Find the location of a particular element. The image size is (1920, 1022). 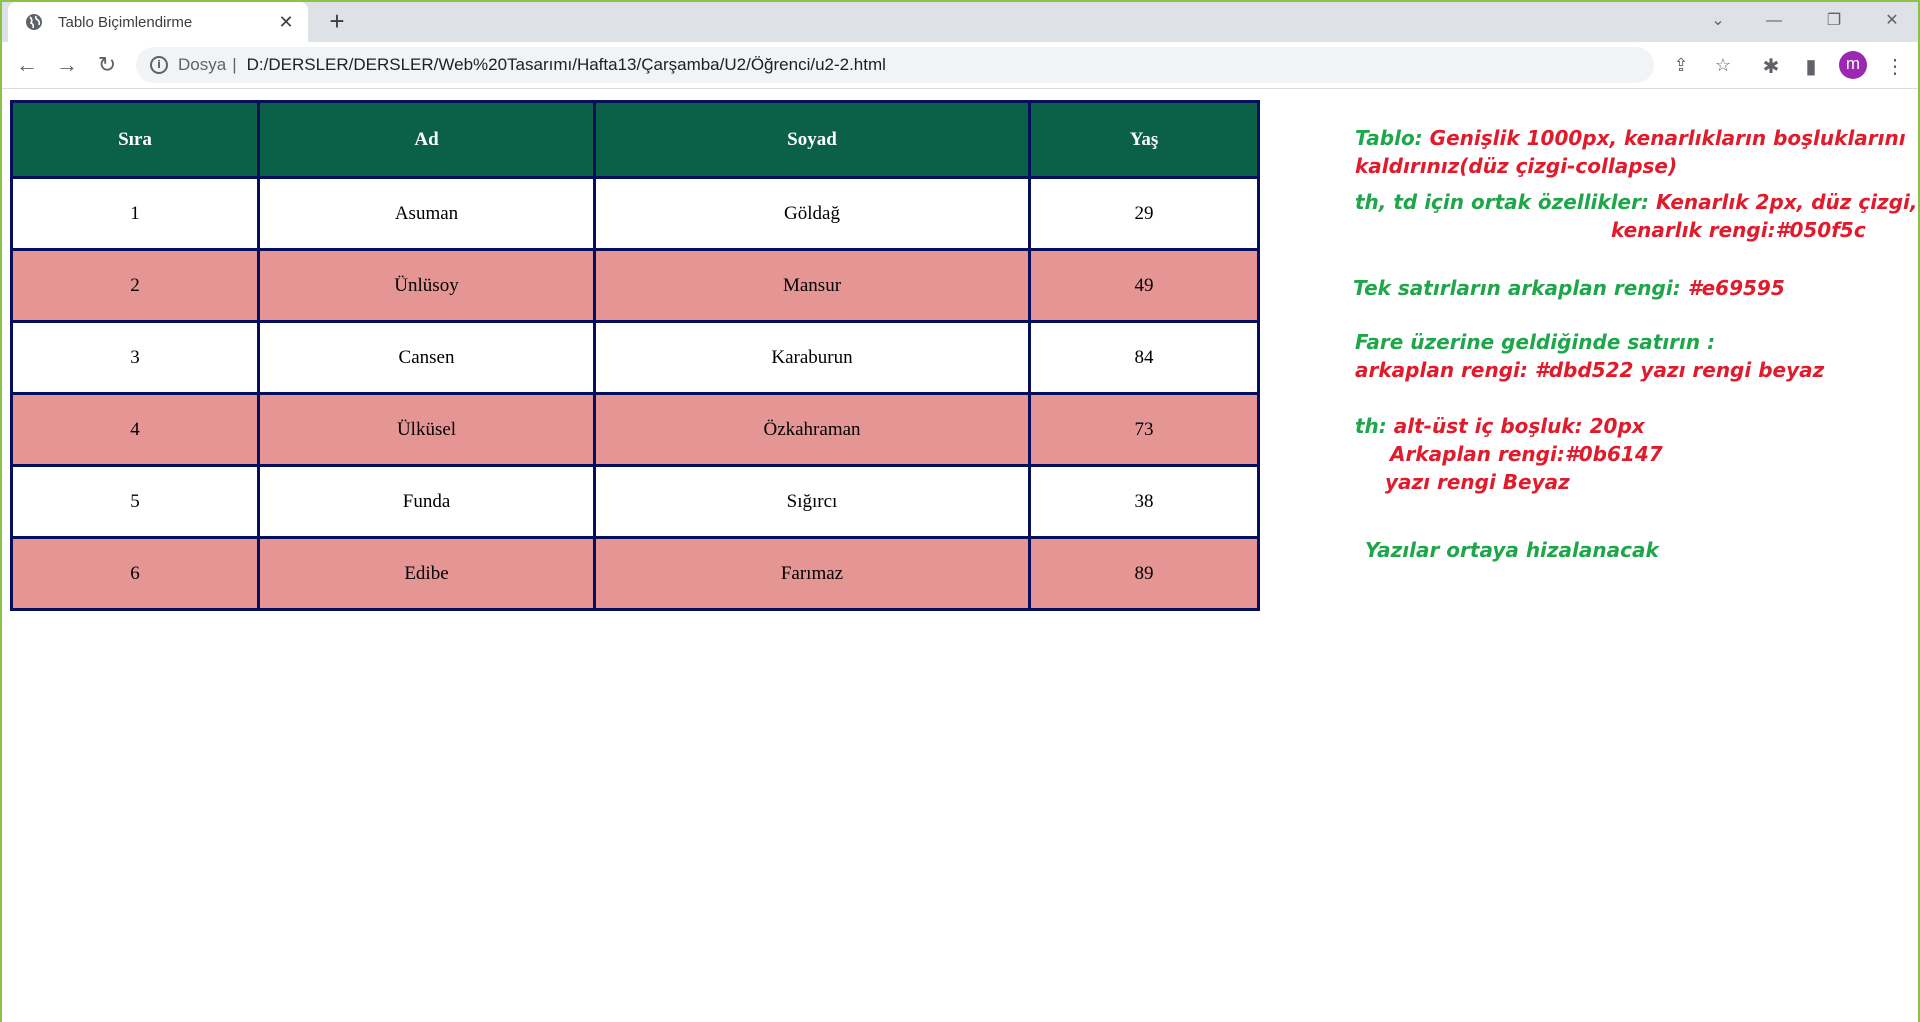

cell-sira: 5 is located at coordinates (135, 501).